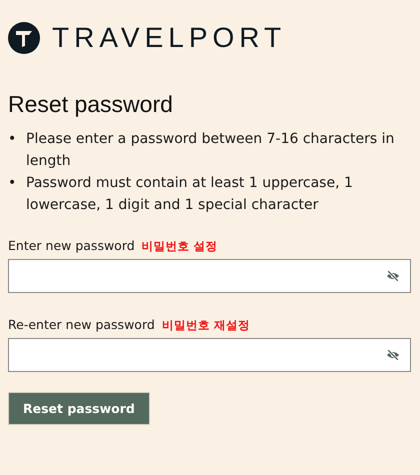 The image size is (420, 475). What do you see at coordinates (169, 38) in the screenshot?
I see `logo-text: TRAVELPORT` at bounding box center [169, 38].